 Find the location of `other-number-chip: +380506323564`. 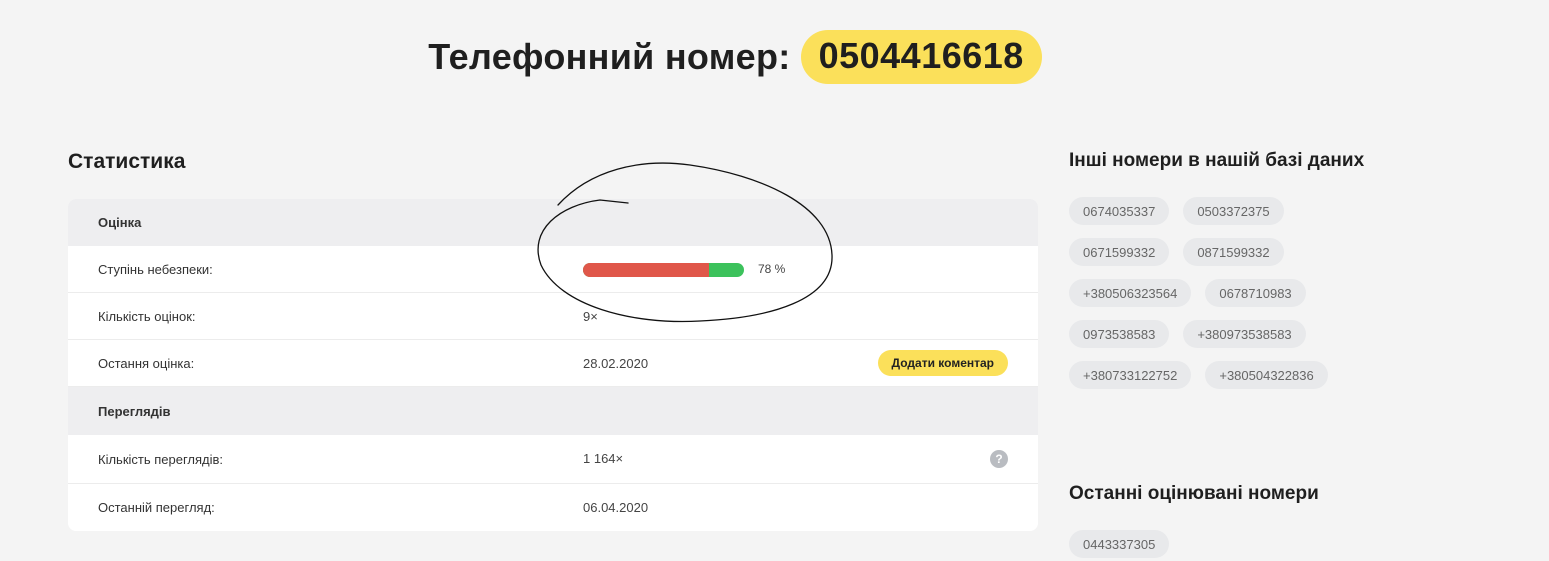

other-number-chip: +380506323564 is located at coordinates (1130, 293).